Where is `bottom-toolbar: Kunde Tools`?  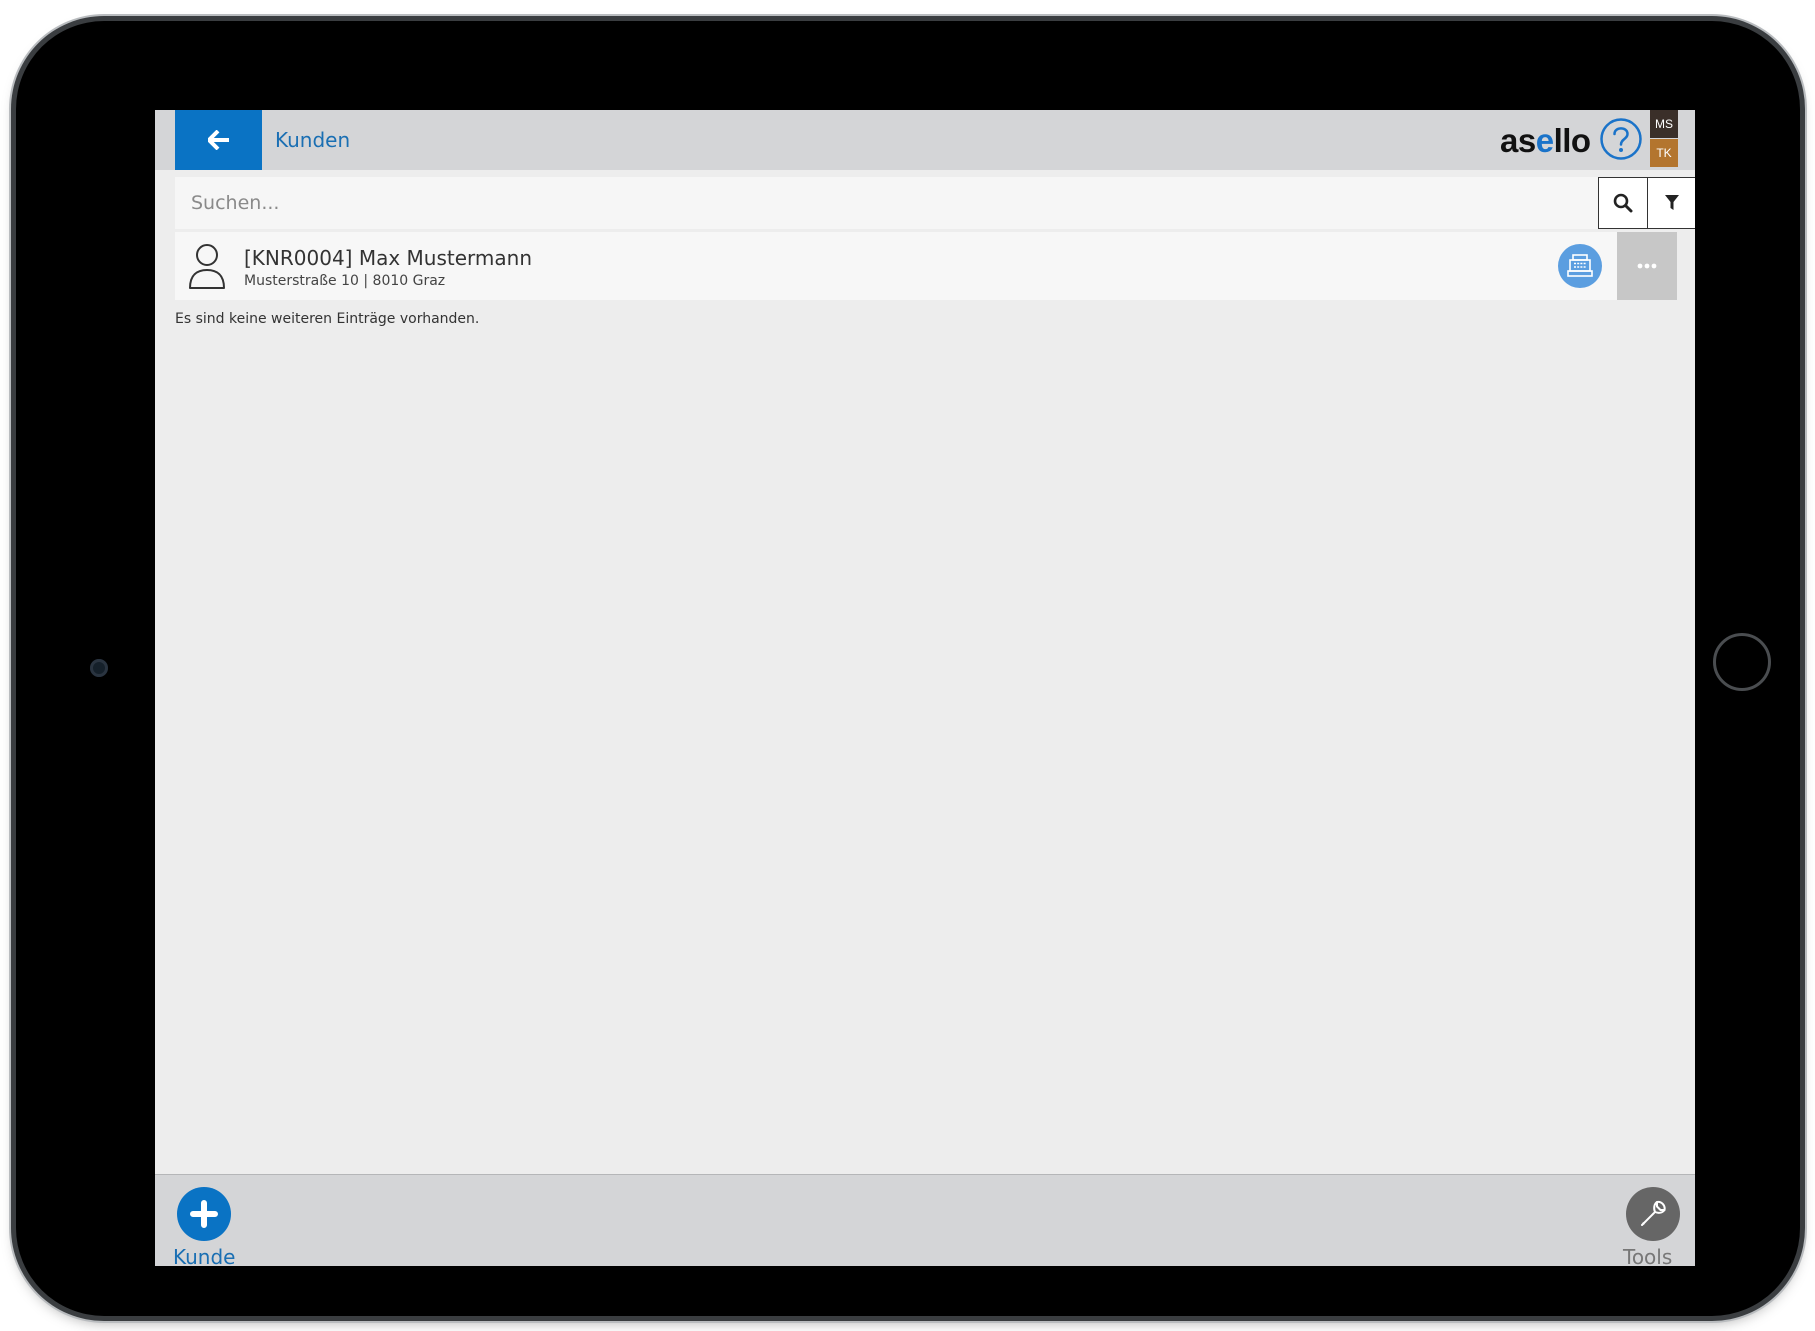 bottom-toolbar: Kunde Tools is located at coordinates (925, 1220).